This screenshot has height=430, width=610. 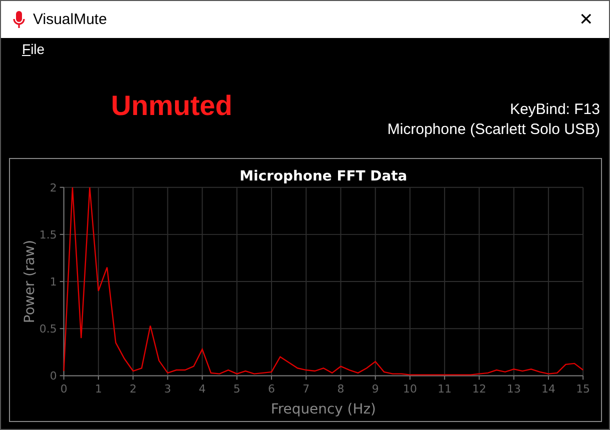 I want to click on x-tick-label: 6, so click(x=271, y=389).